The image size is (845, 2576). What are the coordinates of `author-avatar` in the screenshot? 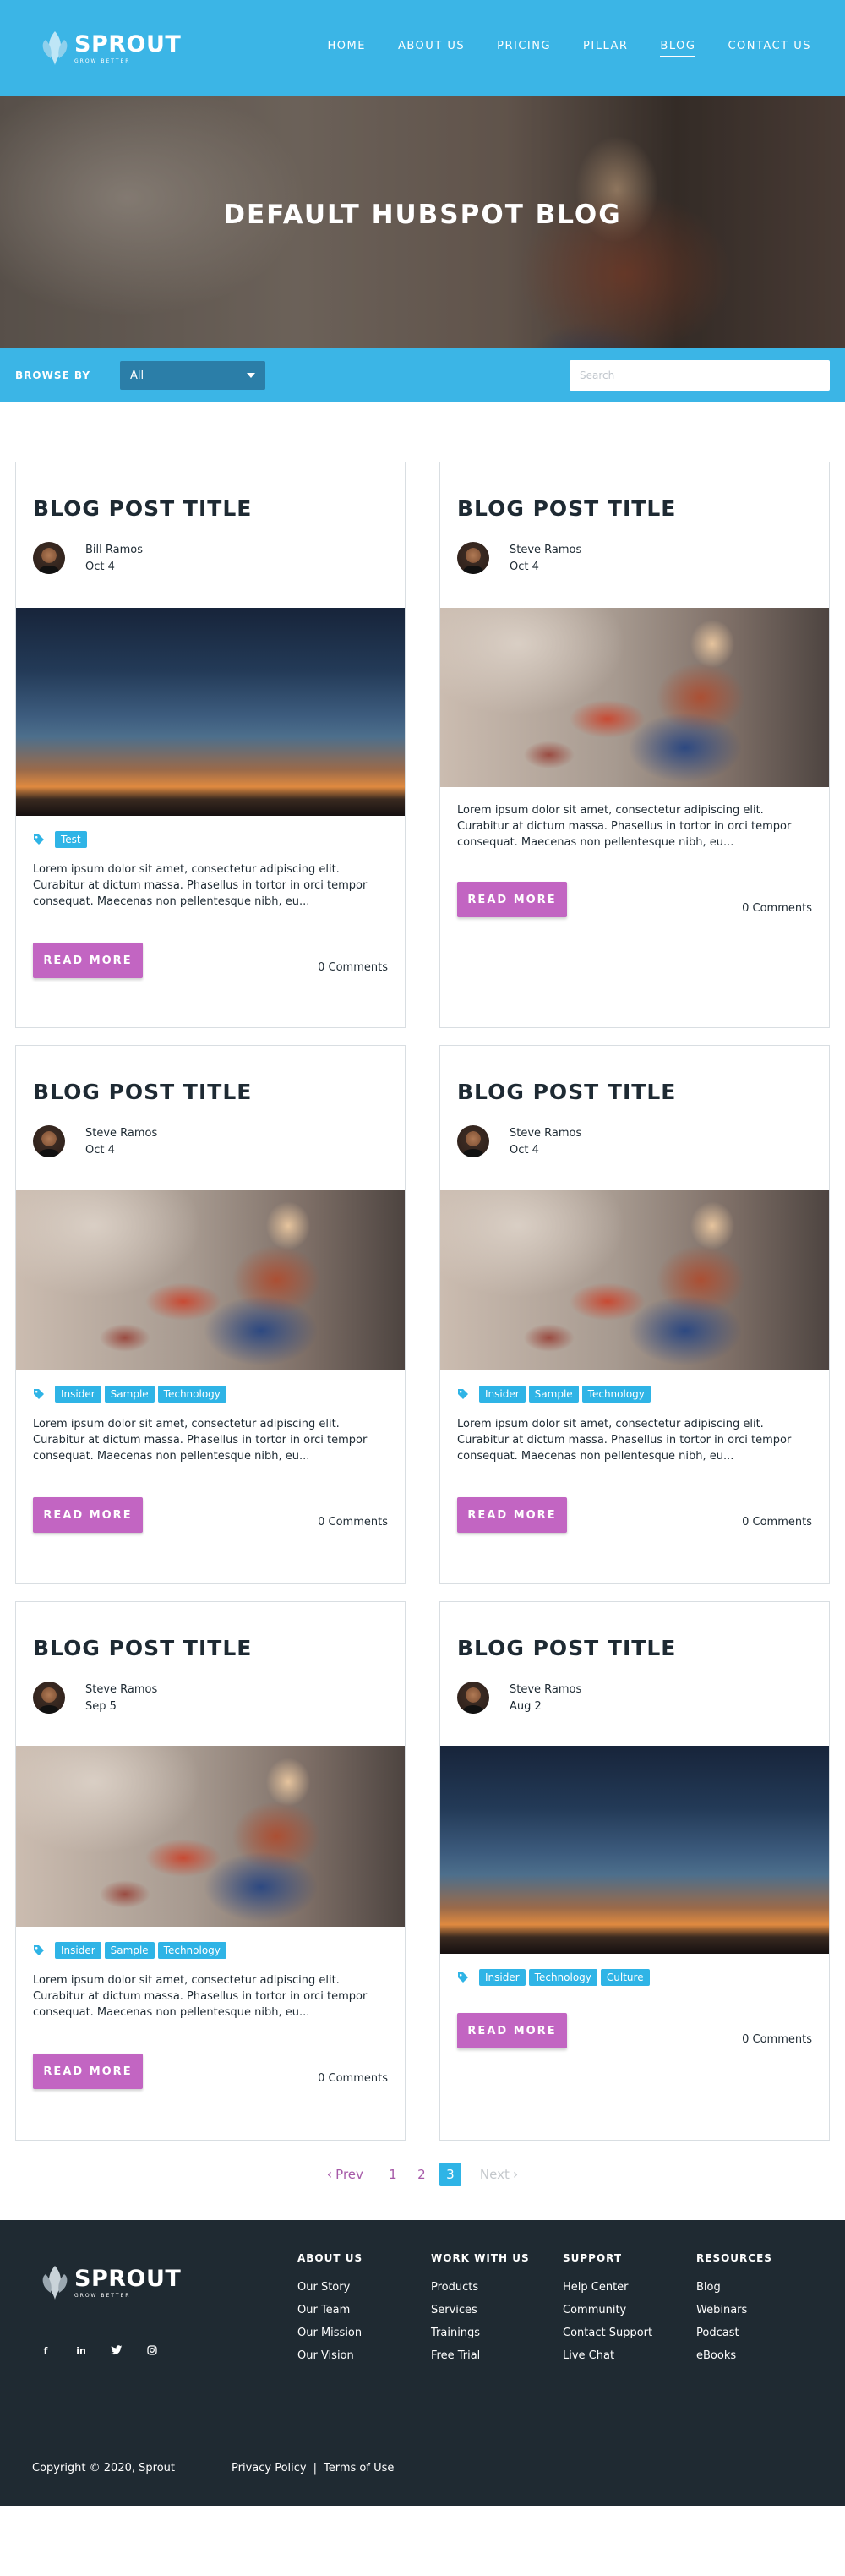 It's located at (49, 1141).